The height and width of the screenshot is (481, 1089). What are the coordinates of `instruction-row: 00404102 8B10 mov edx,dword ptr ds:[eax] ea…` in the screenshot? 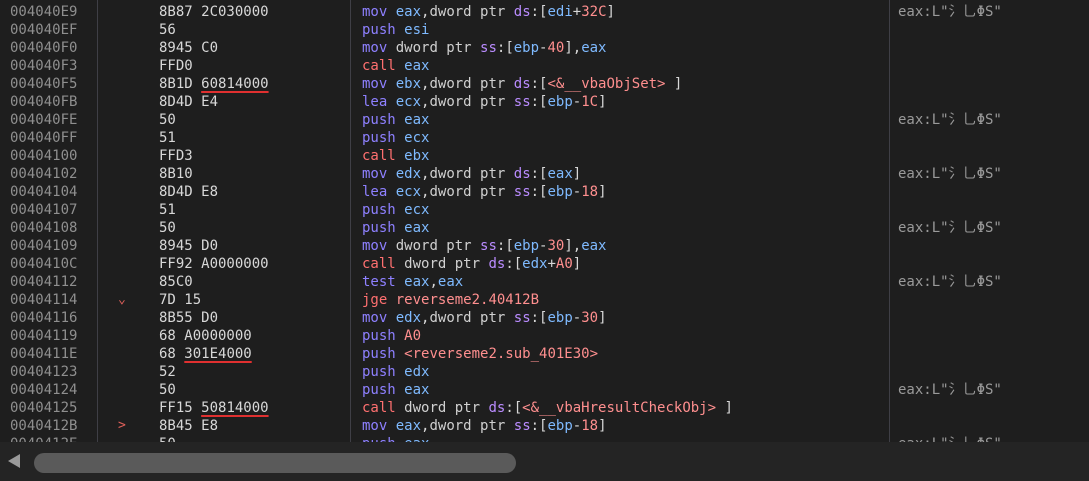 It's located at (544, 174).